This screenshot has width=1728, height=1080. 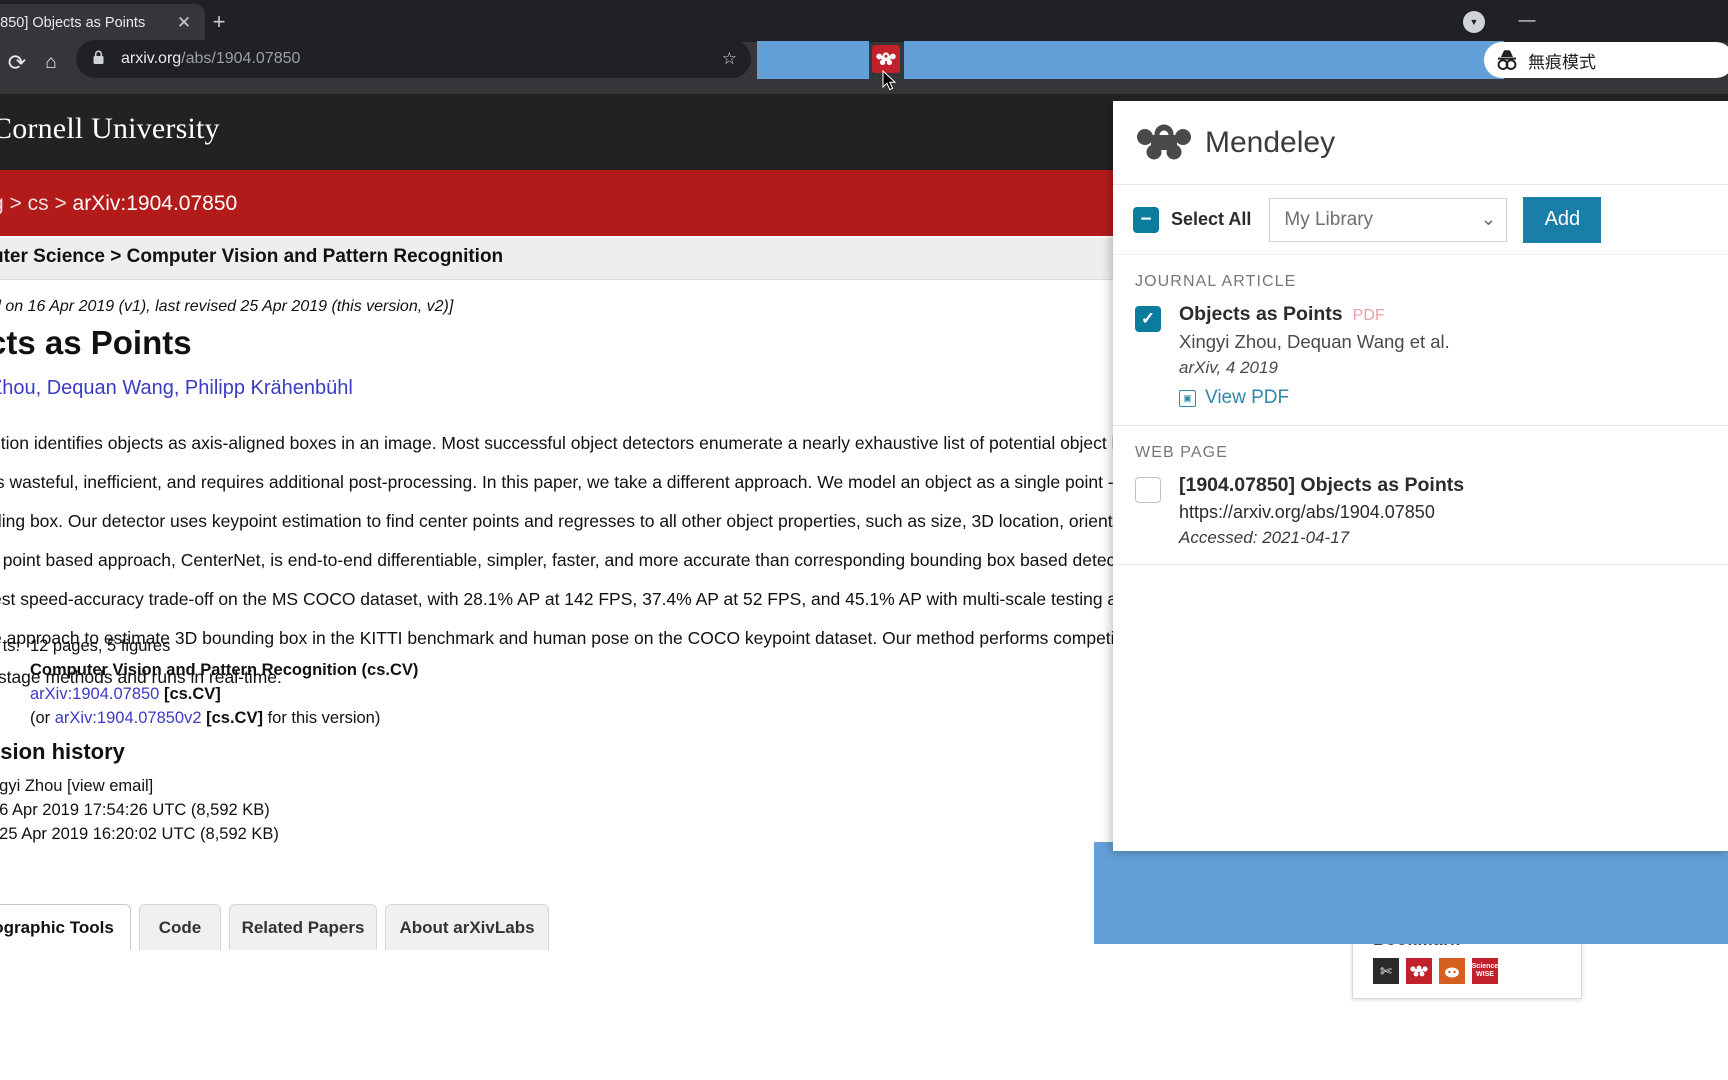 I want to click on tab-label: ographic Tools, so click(x=57, y=927).